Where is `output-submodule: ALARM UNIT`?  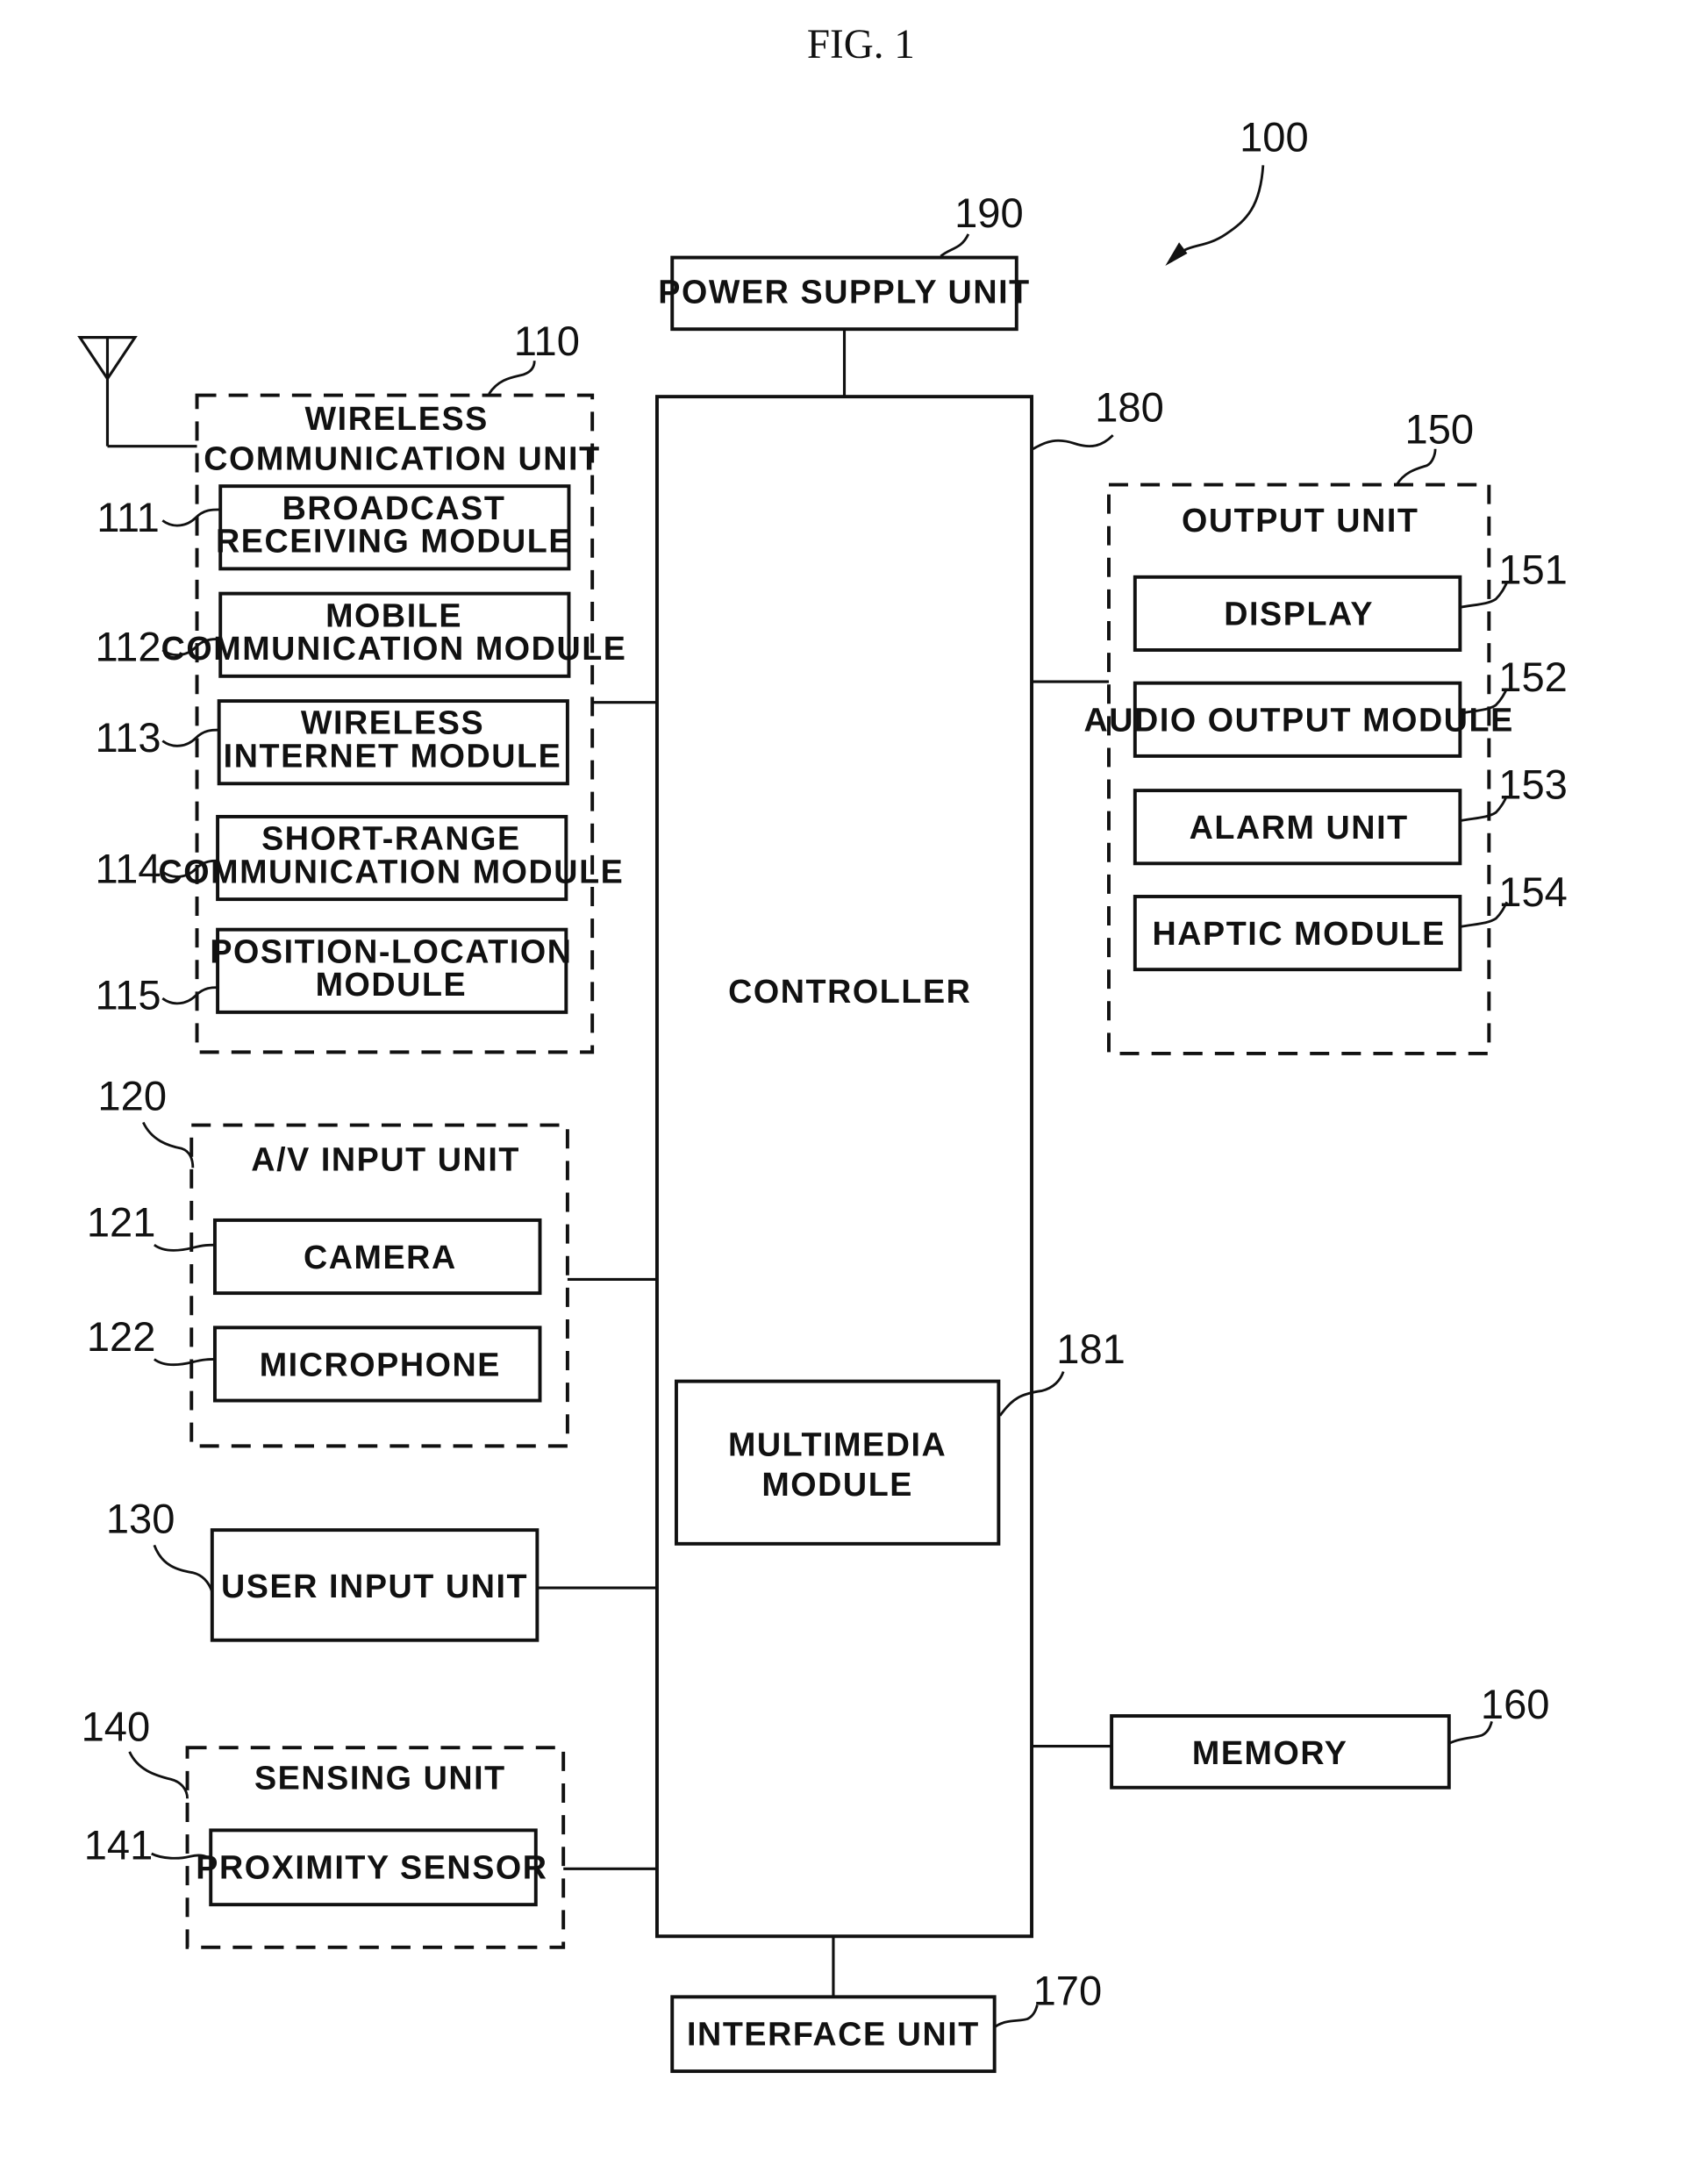 output-submodule: ALARM UNIT is located at coordinates (1297, 827).